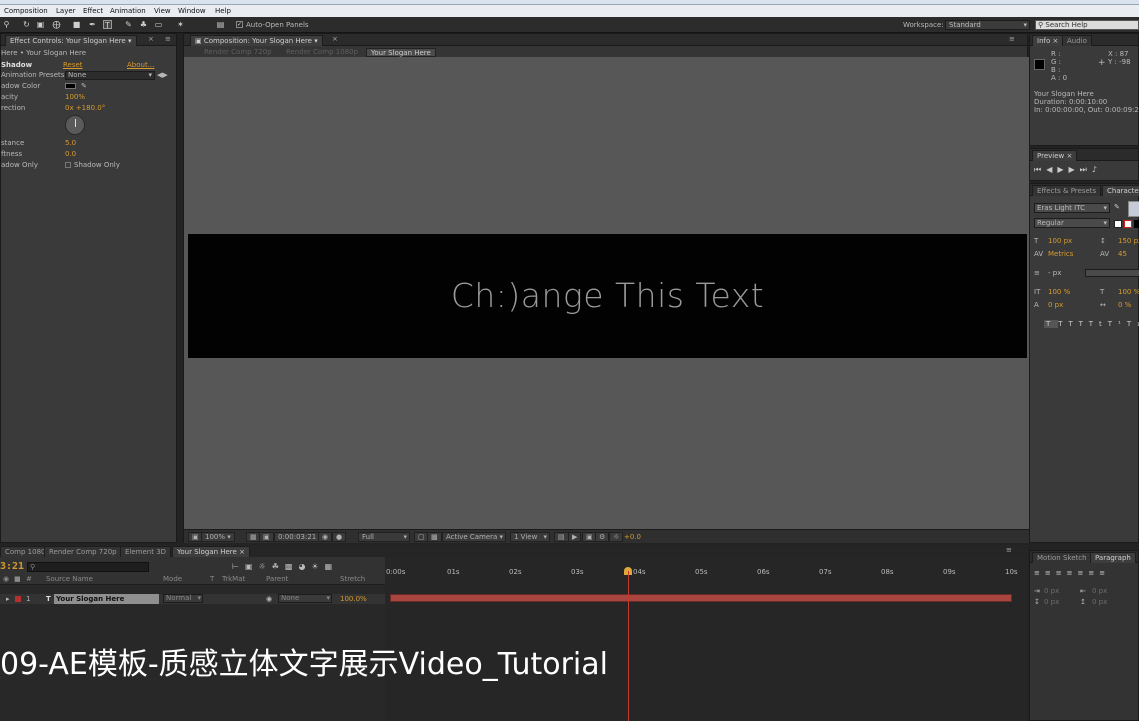  Describe the element at coordinates (1112, 273) in the screenshot. I see `stroke-style-dropdown` at that location.